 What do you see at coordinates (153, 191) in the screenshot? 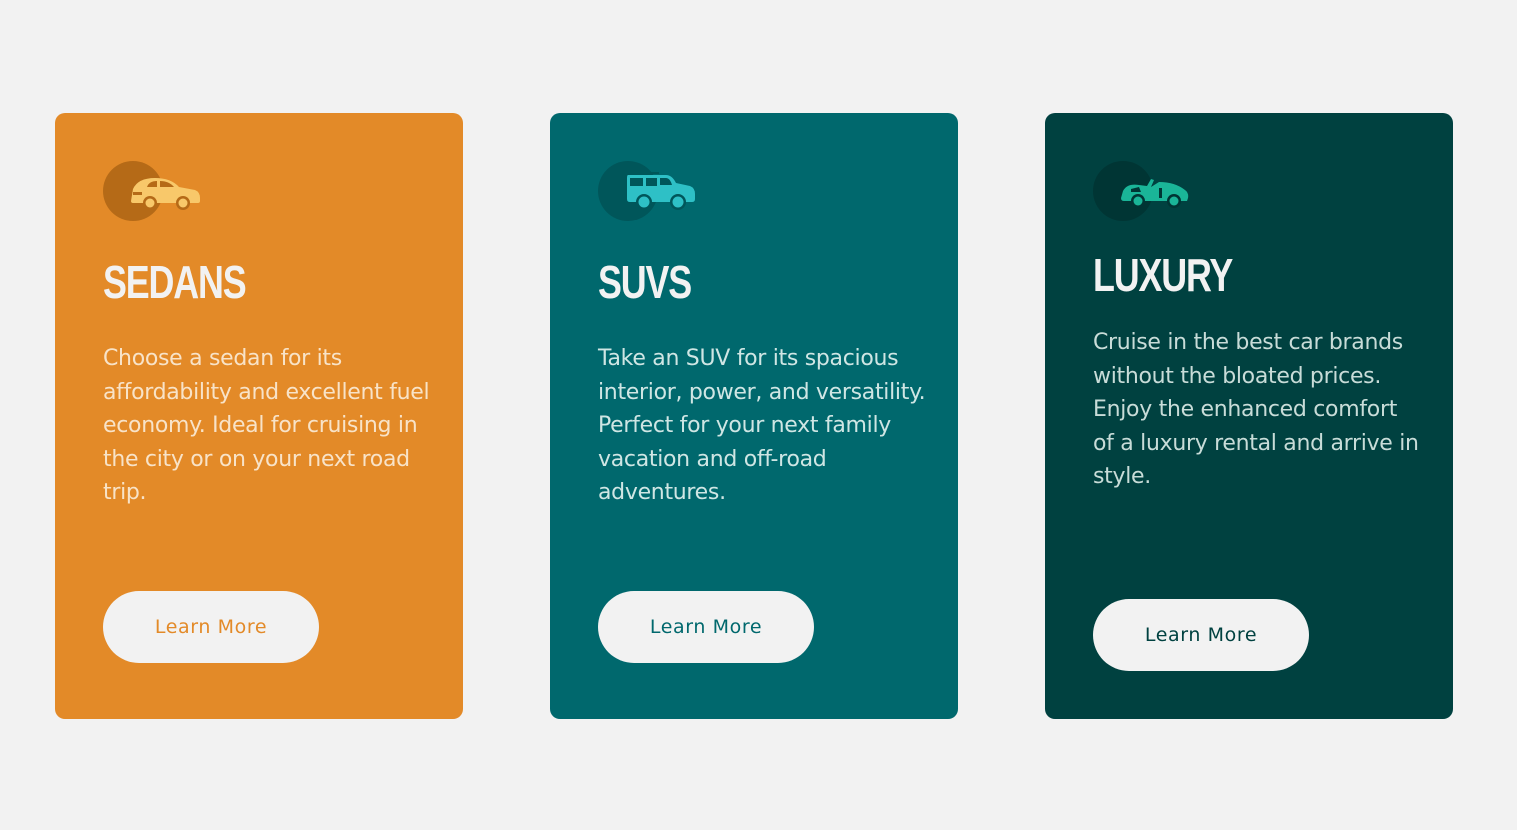
I see `sedan-car-icon` at bounding box center [153, 191].